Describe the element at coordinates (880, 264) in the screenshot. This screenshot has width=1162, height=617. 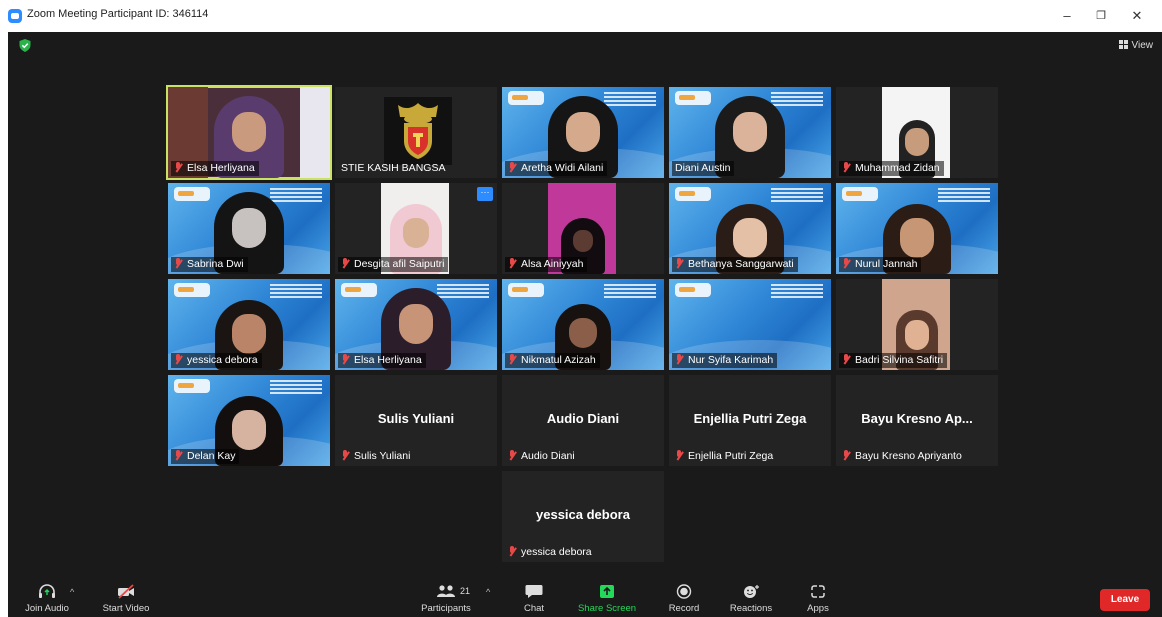
I see `participant-name-tag: Nurul Jannah` at that location.